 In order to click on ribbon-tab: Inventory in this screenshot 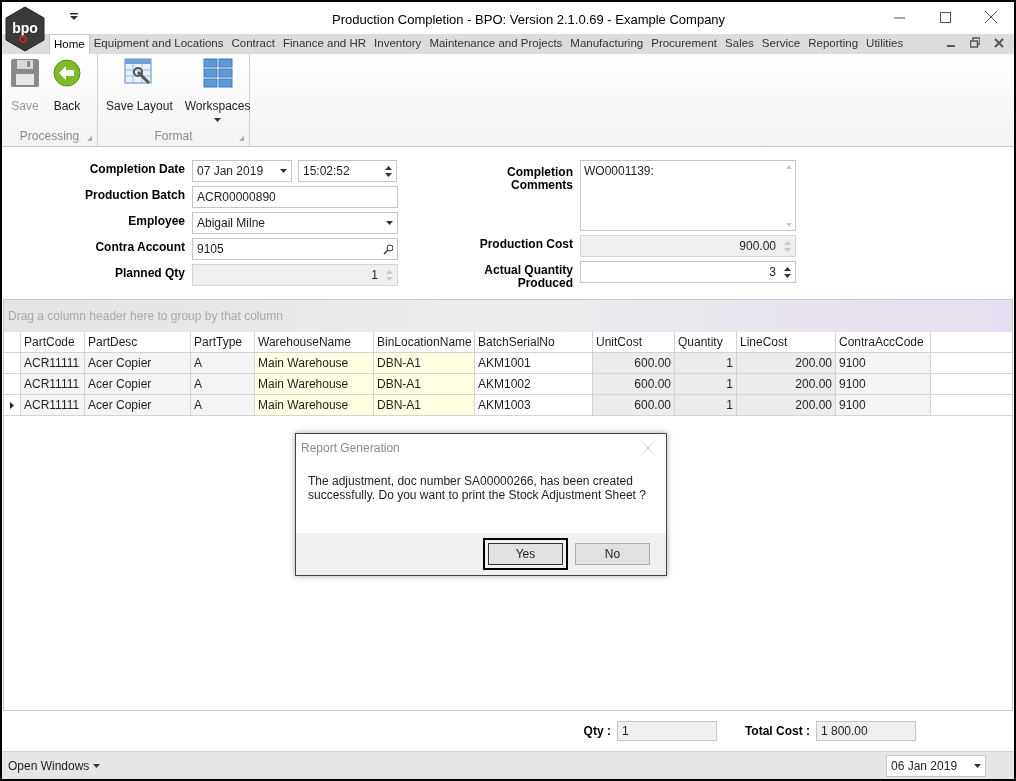, I will do `click(398, 44)`.